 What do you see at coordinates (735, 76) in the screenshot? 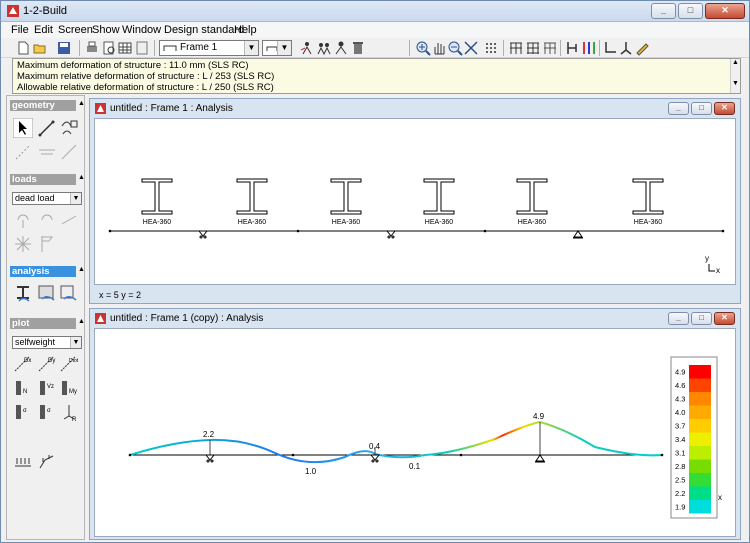
I see `message-scrollbar: ▲ ▼` at bounding box center [735, 76].